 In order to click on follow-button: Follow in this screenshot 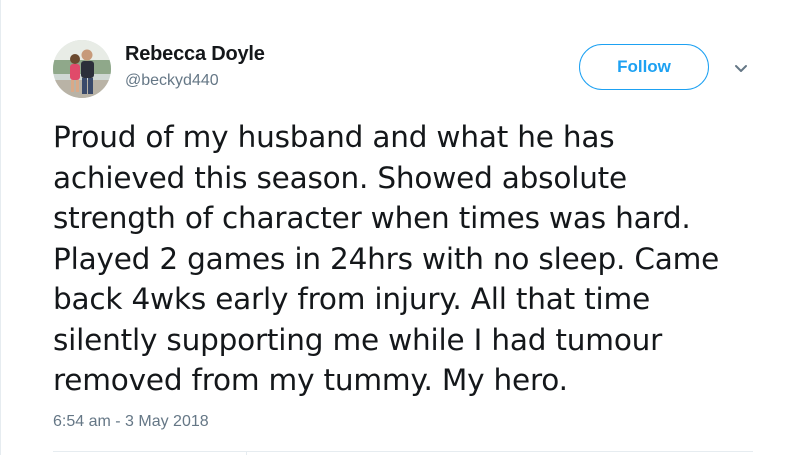, I will do `click(644, 67)`.